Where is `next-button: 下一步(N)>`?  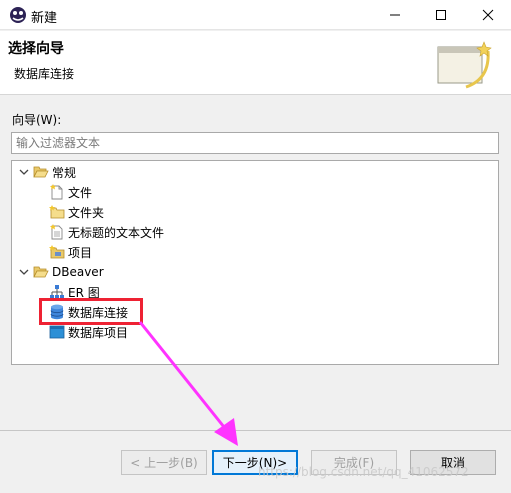 next-button: 下一步(N)> is located at coordinates (255, 462).